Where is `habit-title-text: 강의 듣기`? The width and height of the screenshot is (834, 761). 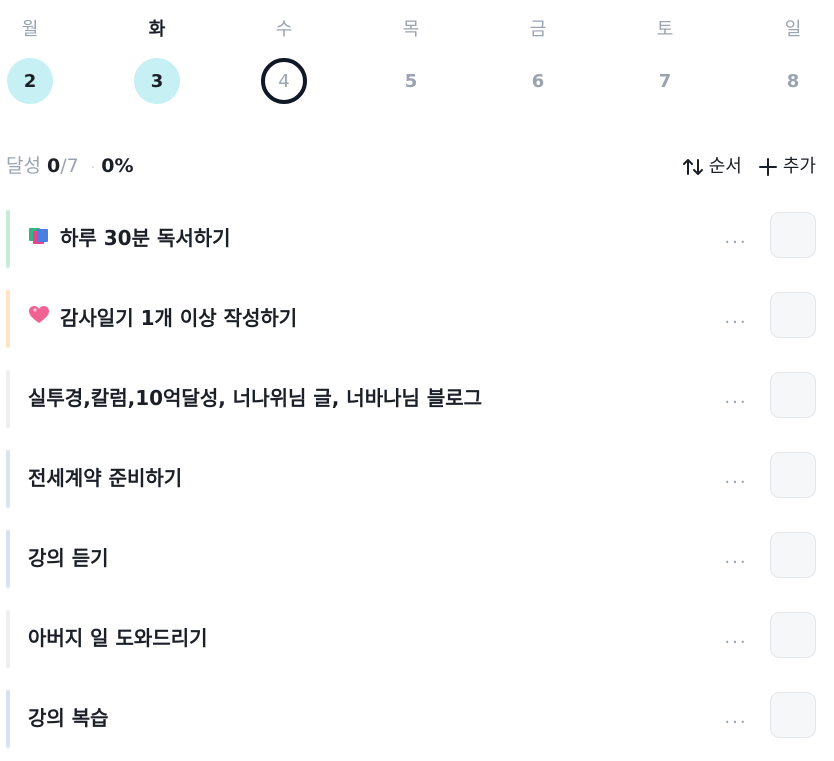 habit-title-text: 강의 듣기 is located at coordinates (68, 558).